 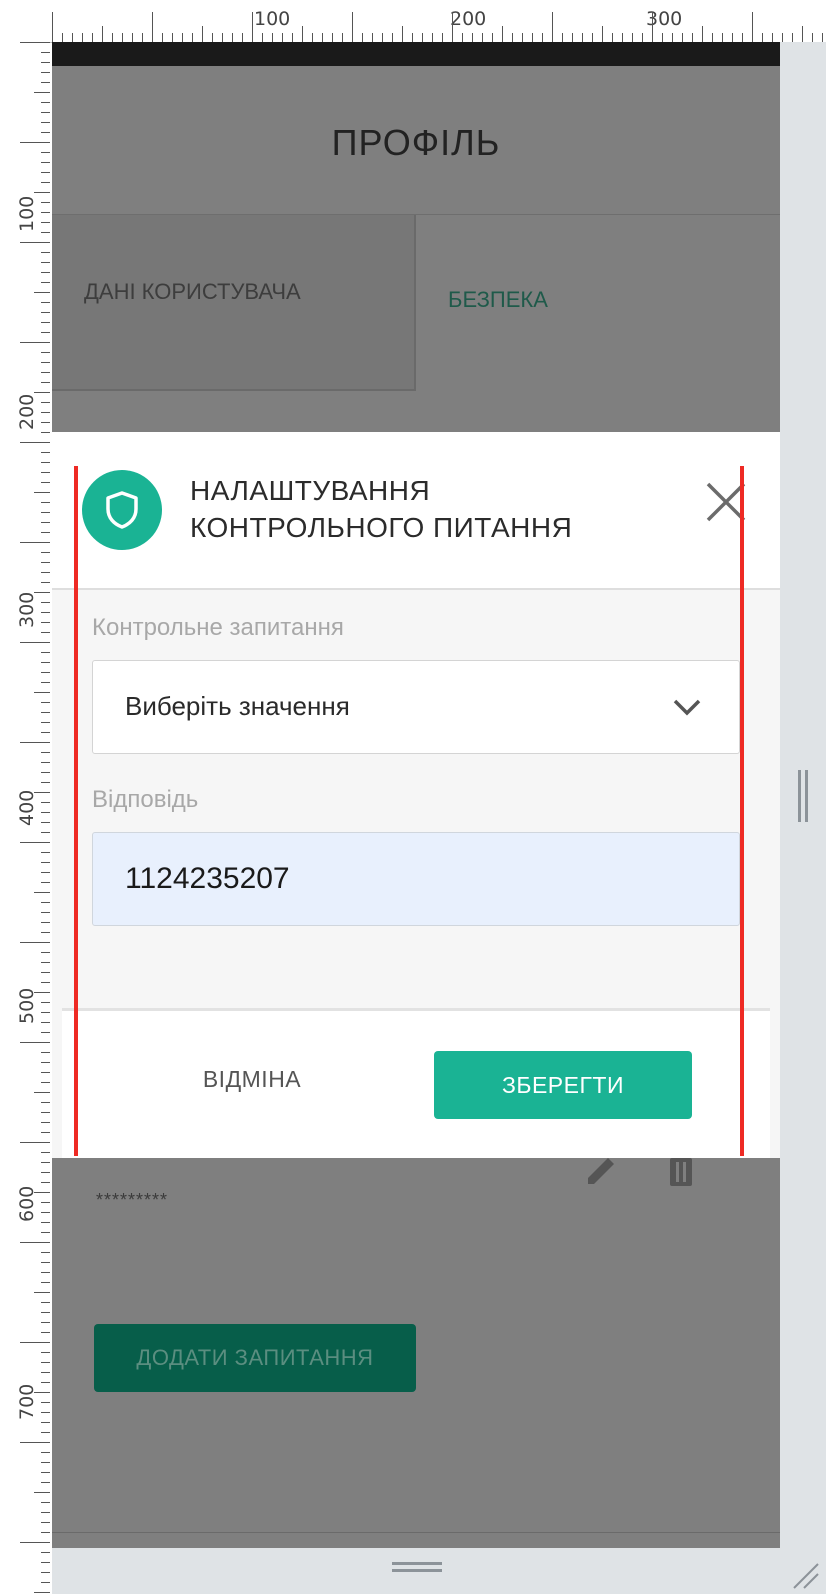 What do you see at coordinates (416, 879) in the screenshot?
I see `answer-input` at bounding box center [416, 879].